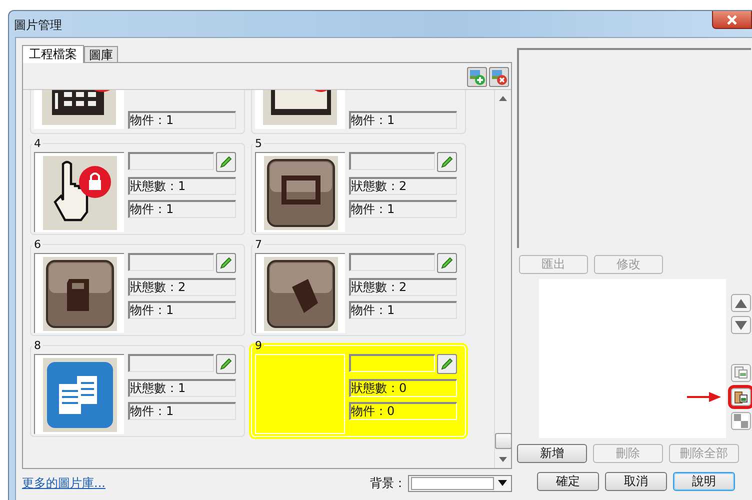 This screenshot has height=500, width=752. I want to click on scroll-down-icon, so click(503, 459).